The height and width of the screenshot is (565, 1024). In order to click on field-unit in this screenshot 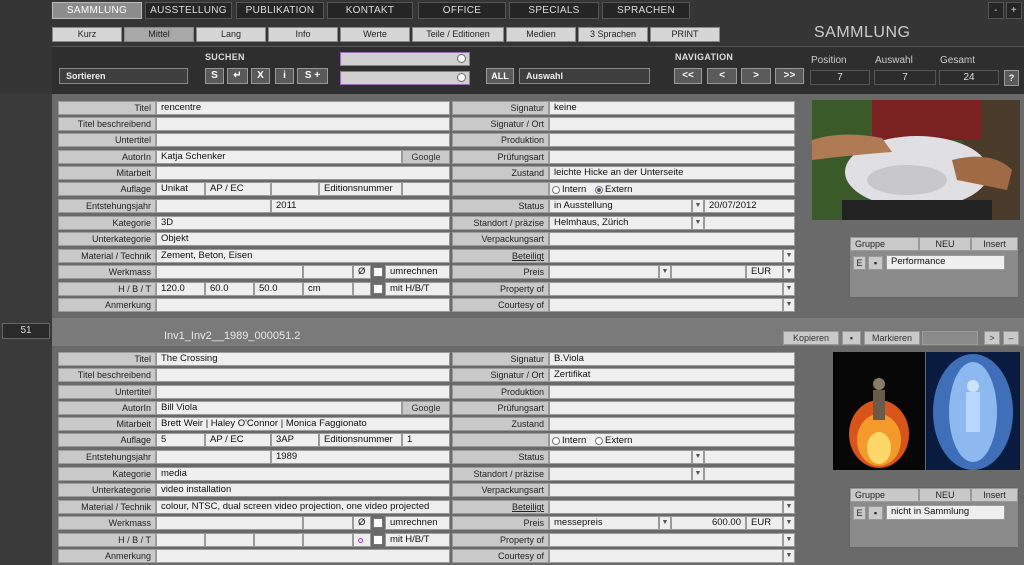, I will do `click(328, 540)`.